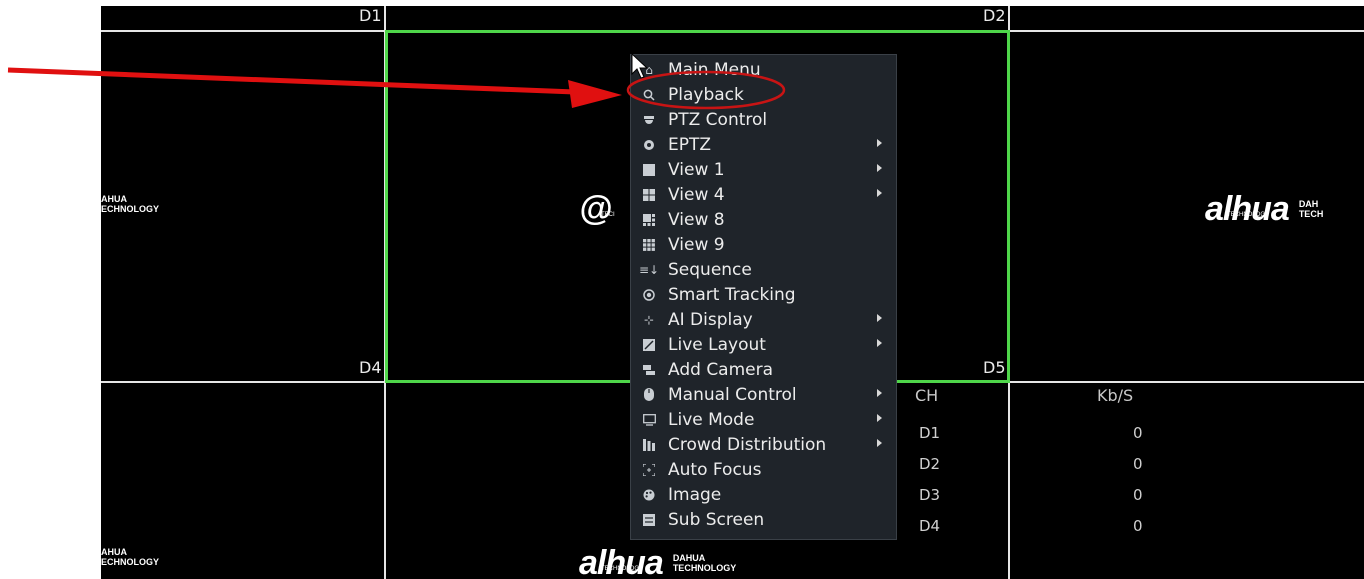  What do you see at coordinates (732, 394) in the screenshot?
I see `menu-item-label: Manual Control` at bounding box center [732, 394].